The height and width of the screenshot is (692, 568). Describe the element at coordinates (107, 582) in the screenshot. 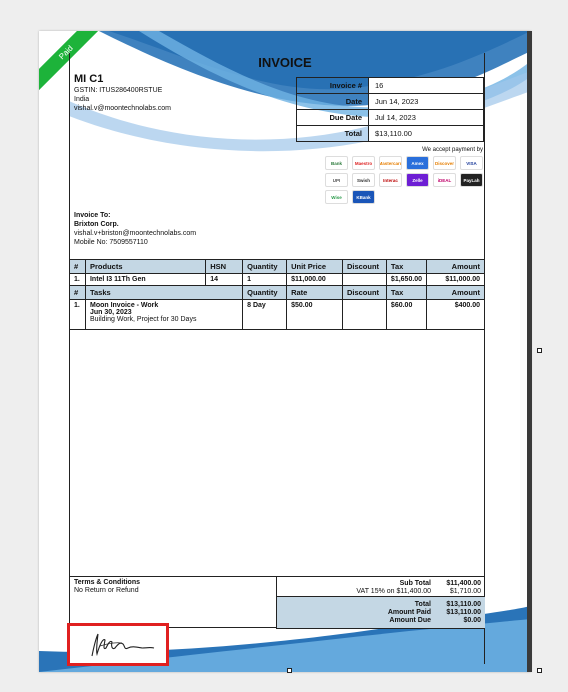

I see `terms-heading: Terms & Conditions` at that location.